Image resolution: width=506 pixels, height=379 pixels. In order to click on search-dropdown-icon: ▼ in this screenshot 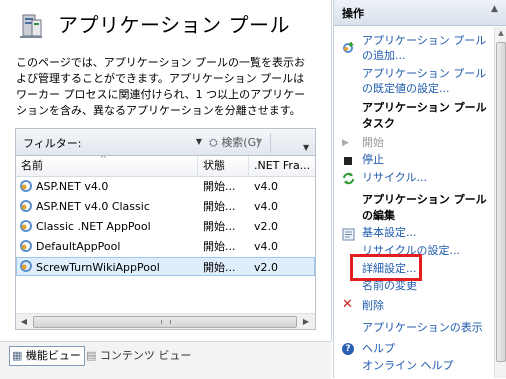, I will do `click(259, 142)`.